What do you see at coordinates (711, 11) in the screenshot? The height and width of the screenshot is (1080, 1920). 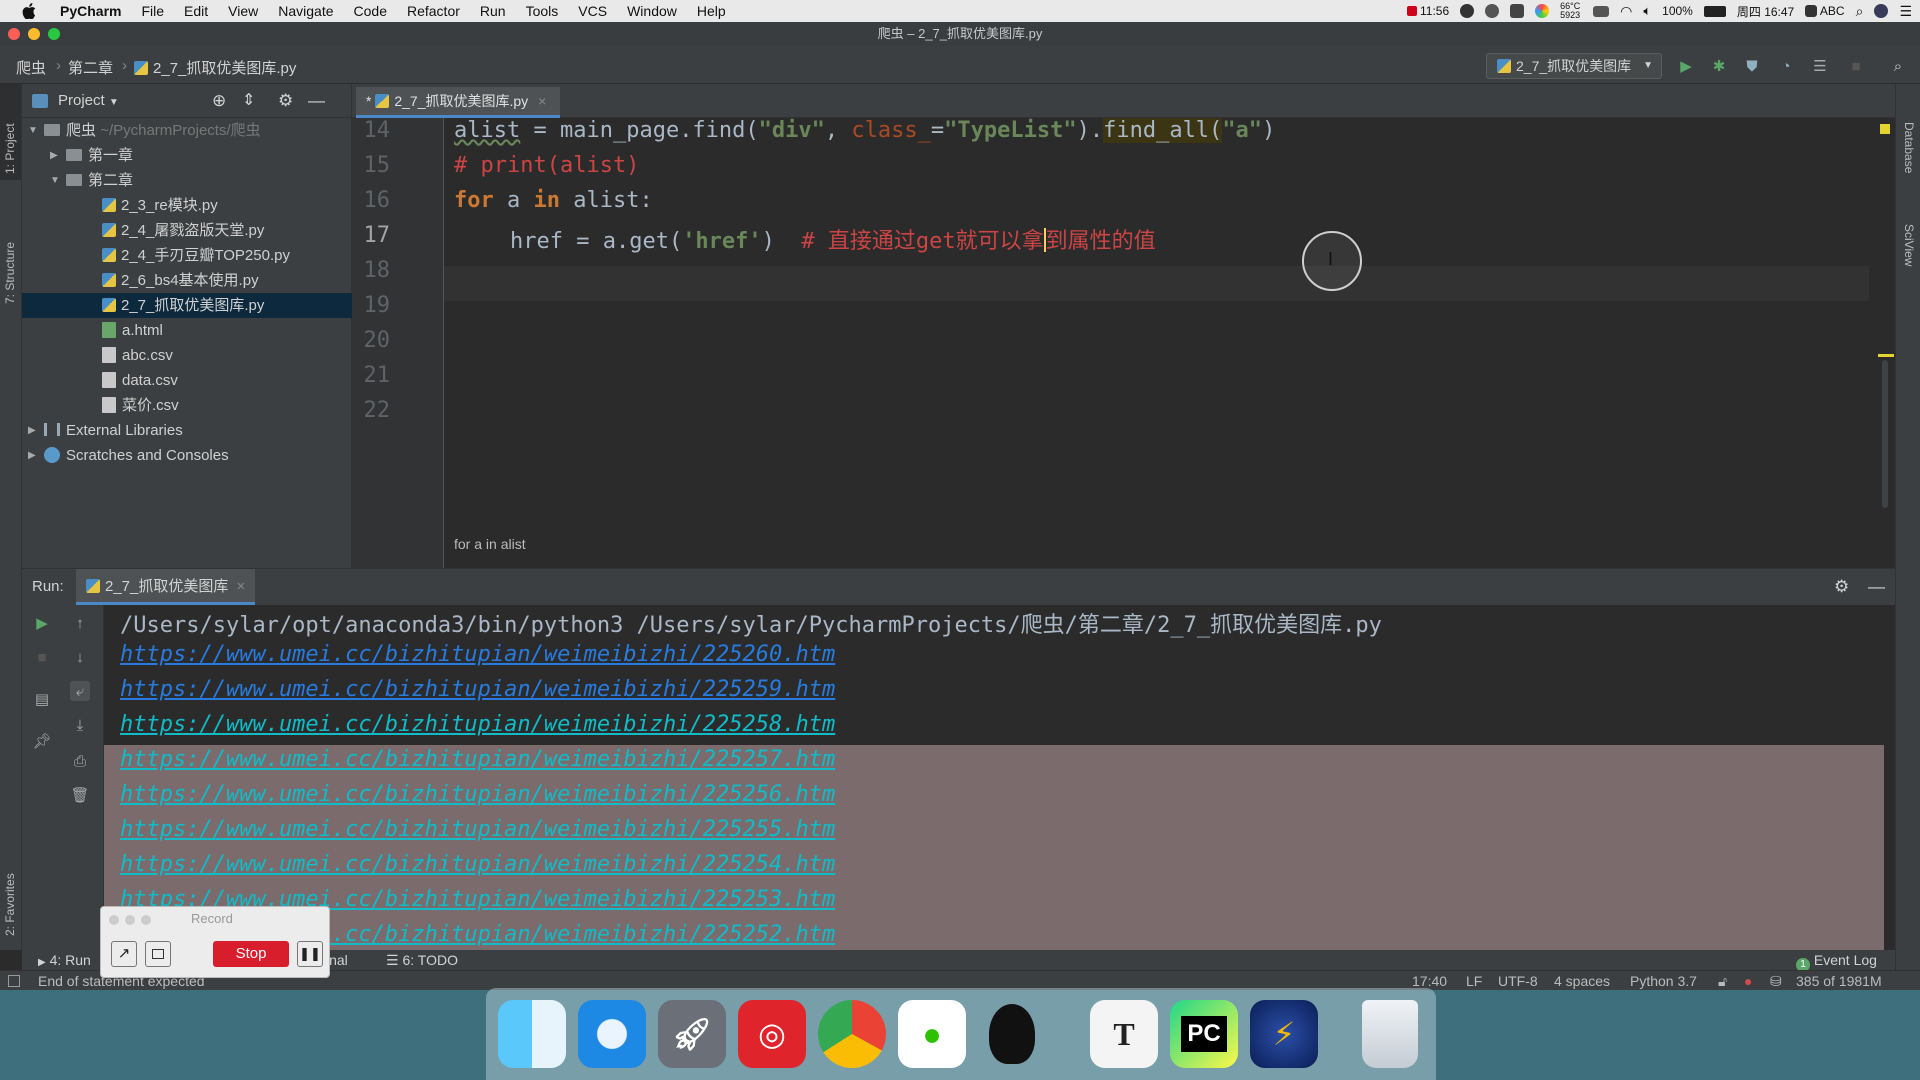 I see `menu-help: Help` at bounding box center [711, 11].